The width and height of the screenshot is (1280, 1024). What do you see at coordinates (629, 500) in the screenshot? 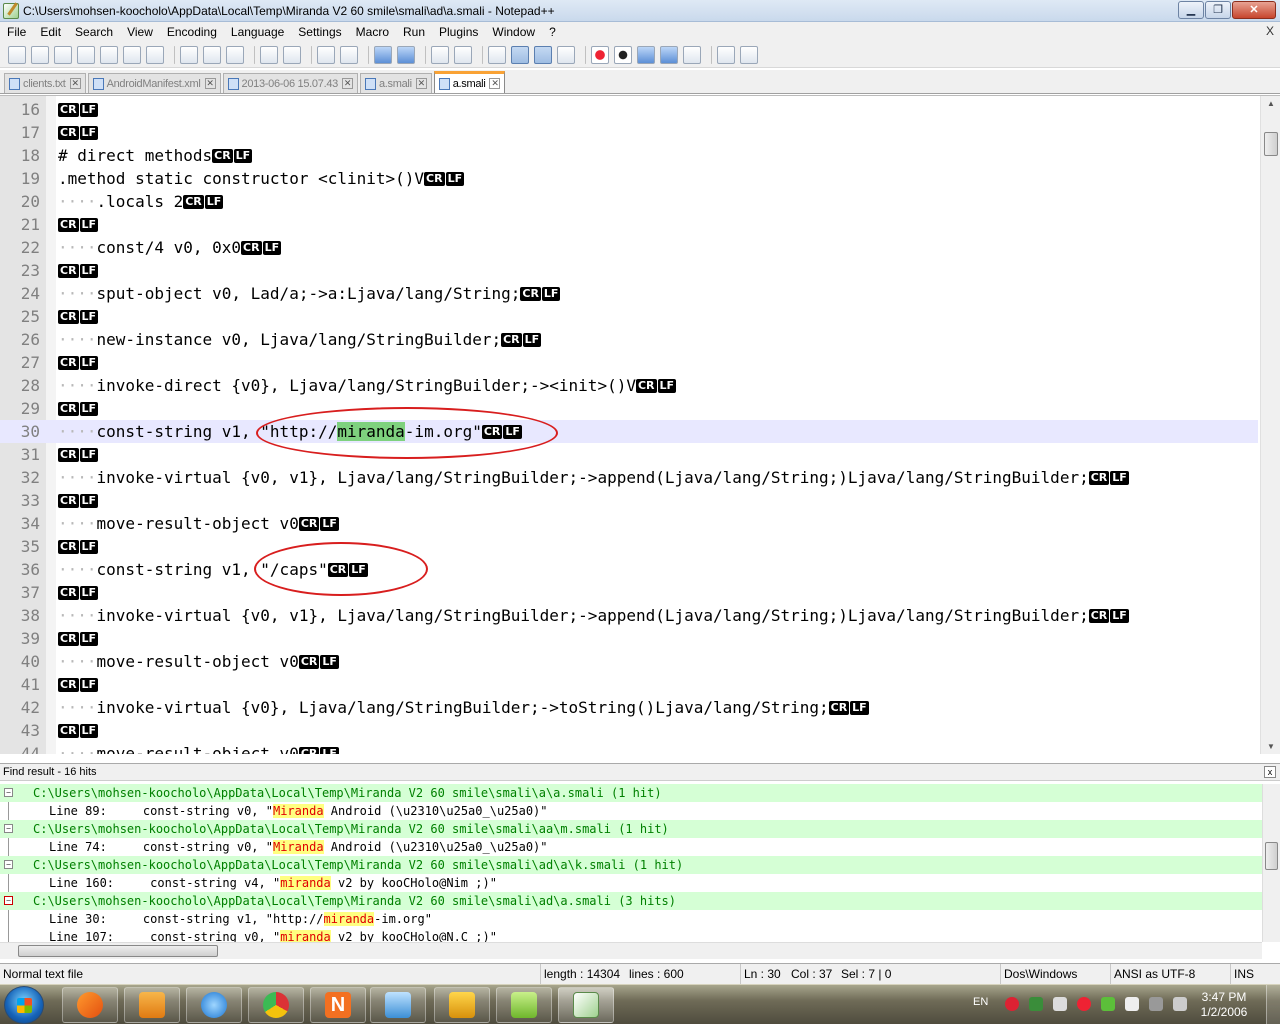
I see `code-line: 33 CR LF` at bounding box center [629, 500].